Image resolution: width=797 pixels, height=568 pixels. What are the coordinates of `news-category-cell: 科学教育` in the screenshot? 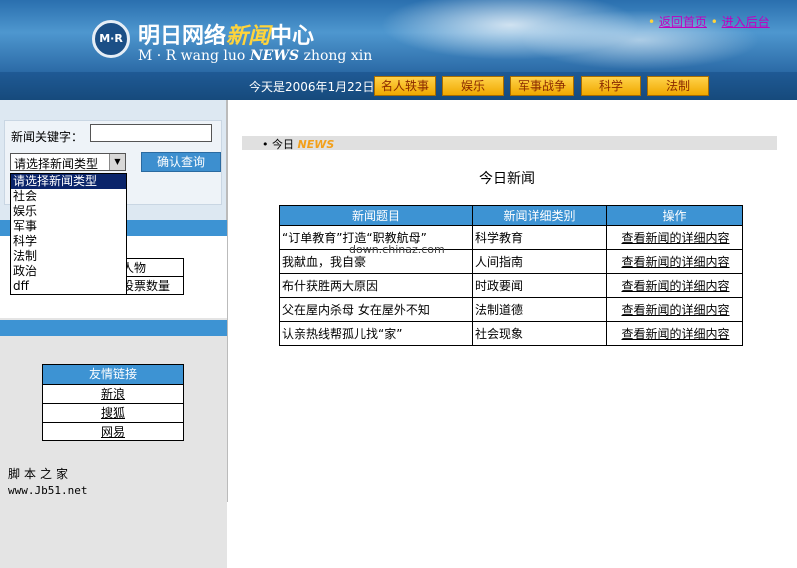 It's located at (539, 237).